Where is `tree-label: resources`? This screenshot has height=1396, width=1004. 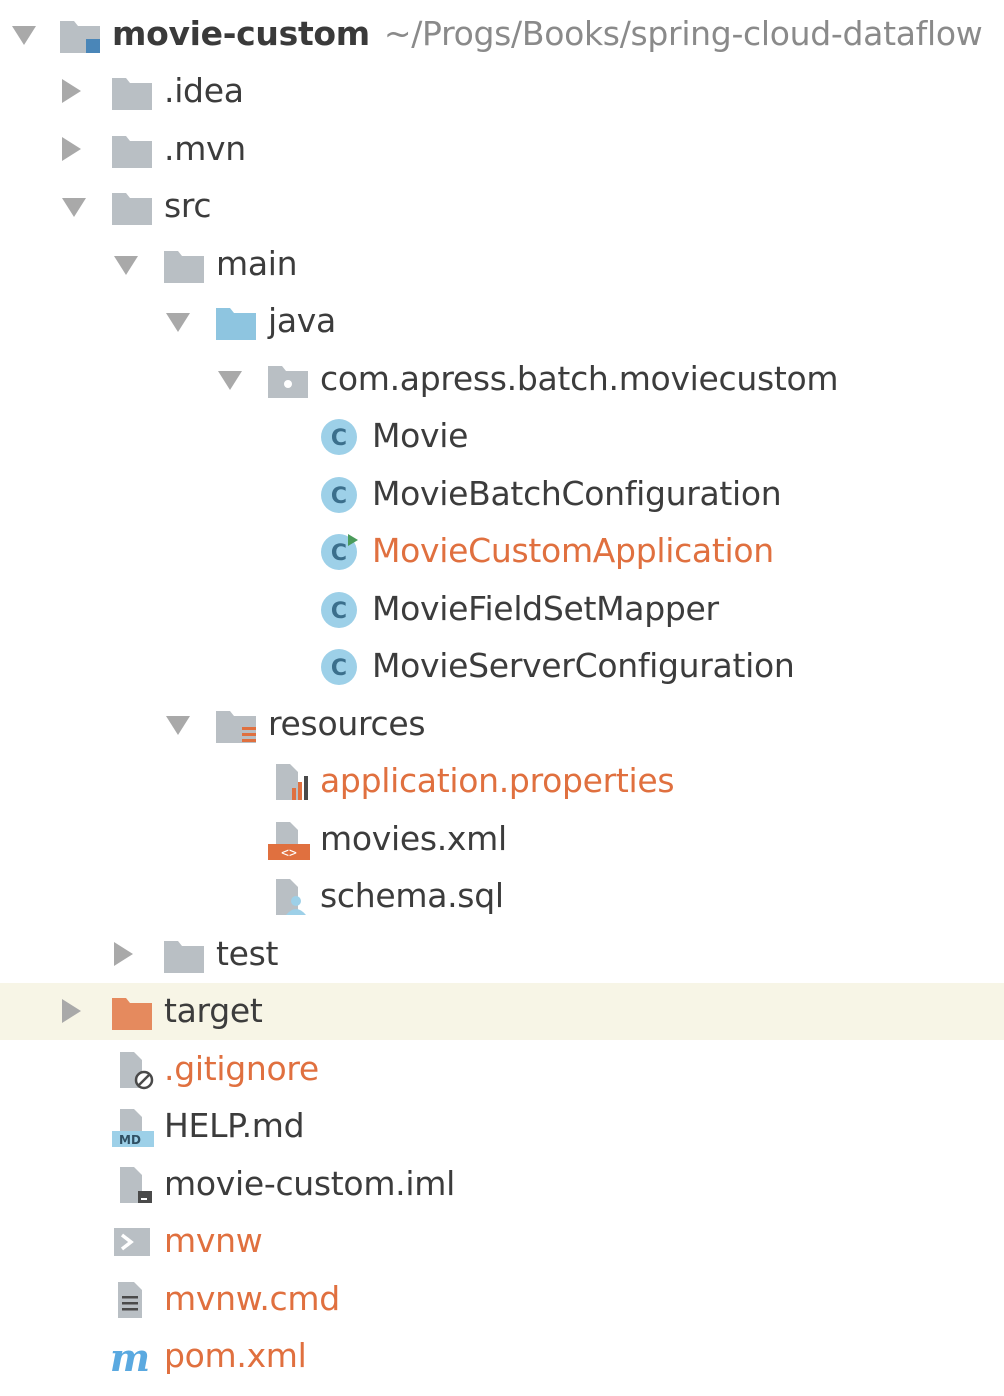
tree-label: resources is located at coordinates (347, 723).